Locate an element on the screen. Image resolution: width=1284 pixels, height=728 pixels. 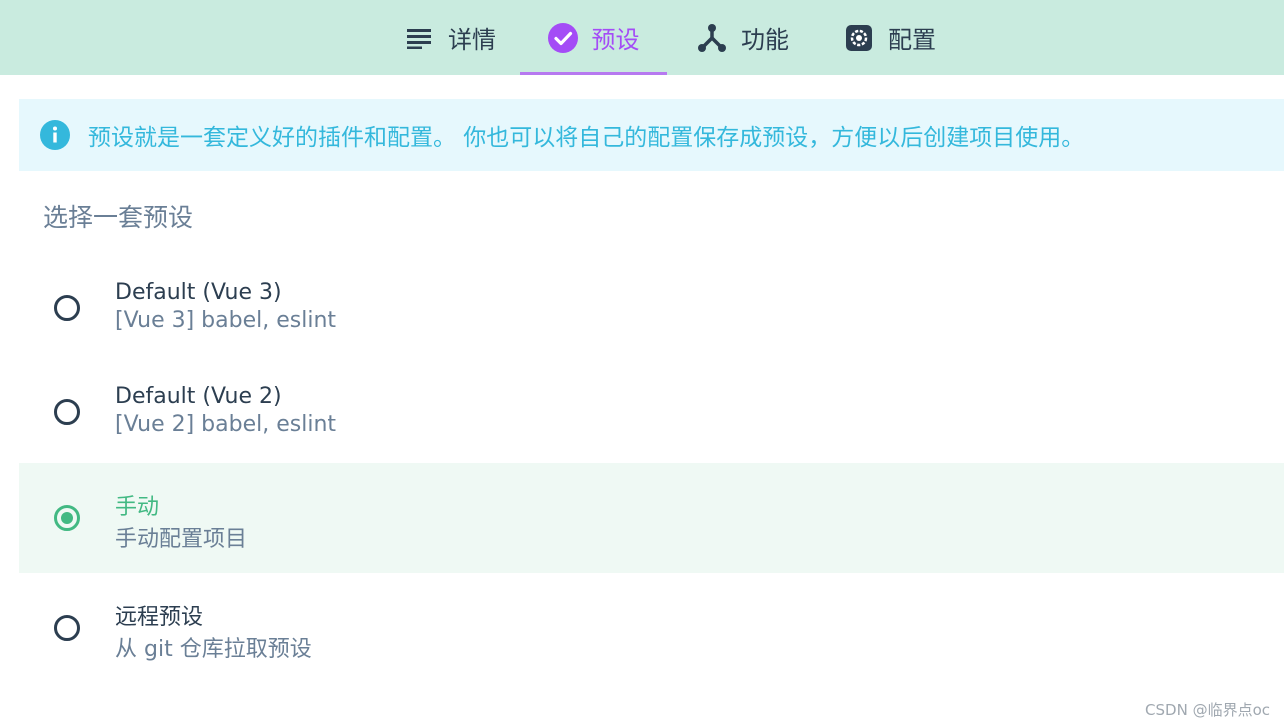
list-icon is located at coordinates (419, 38).